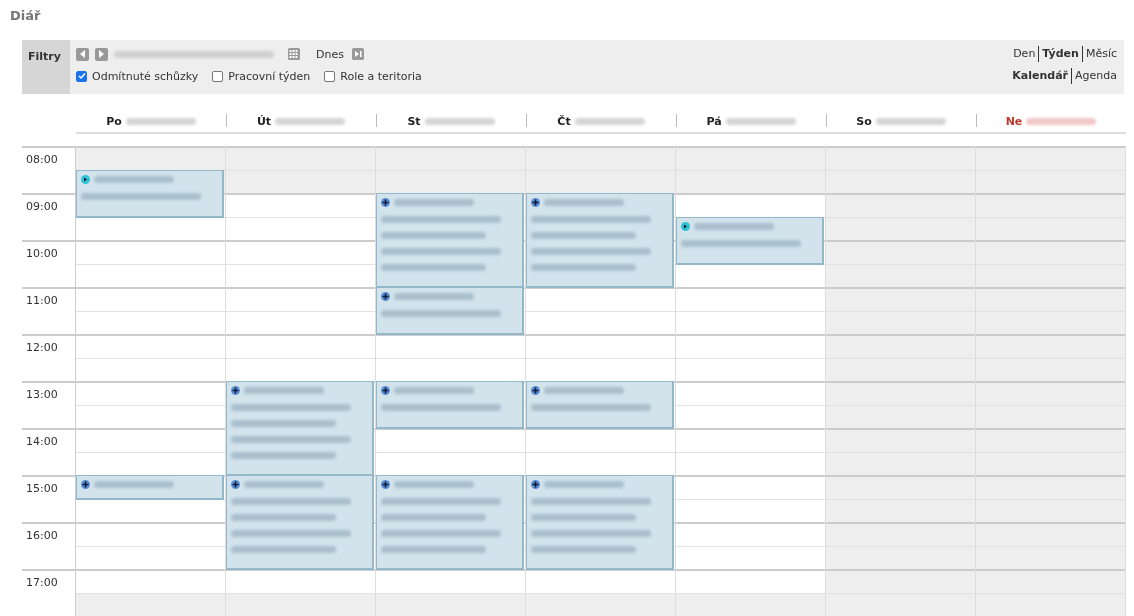 This screenshot has height=616, width=1134. I want to click on mode-tab: Kalendář, so click(1040, 76).